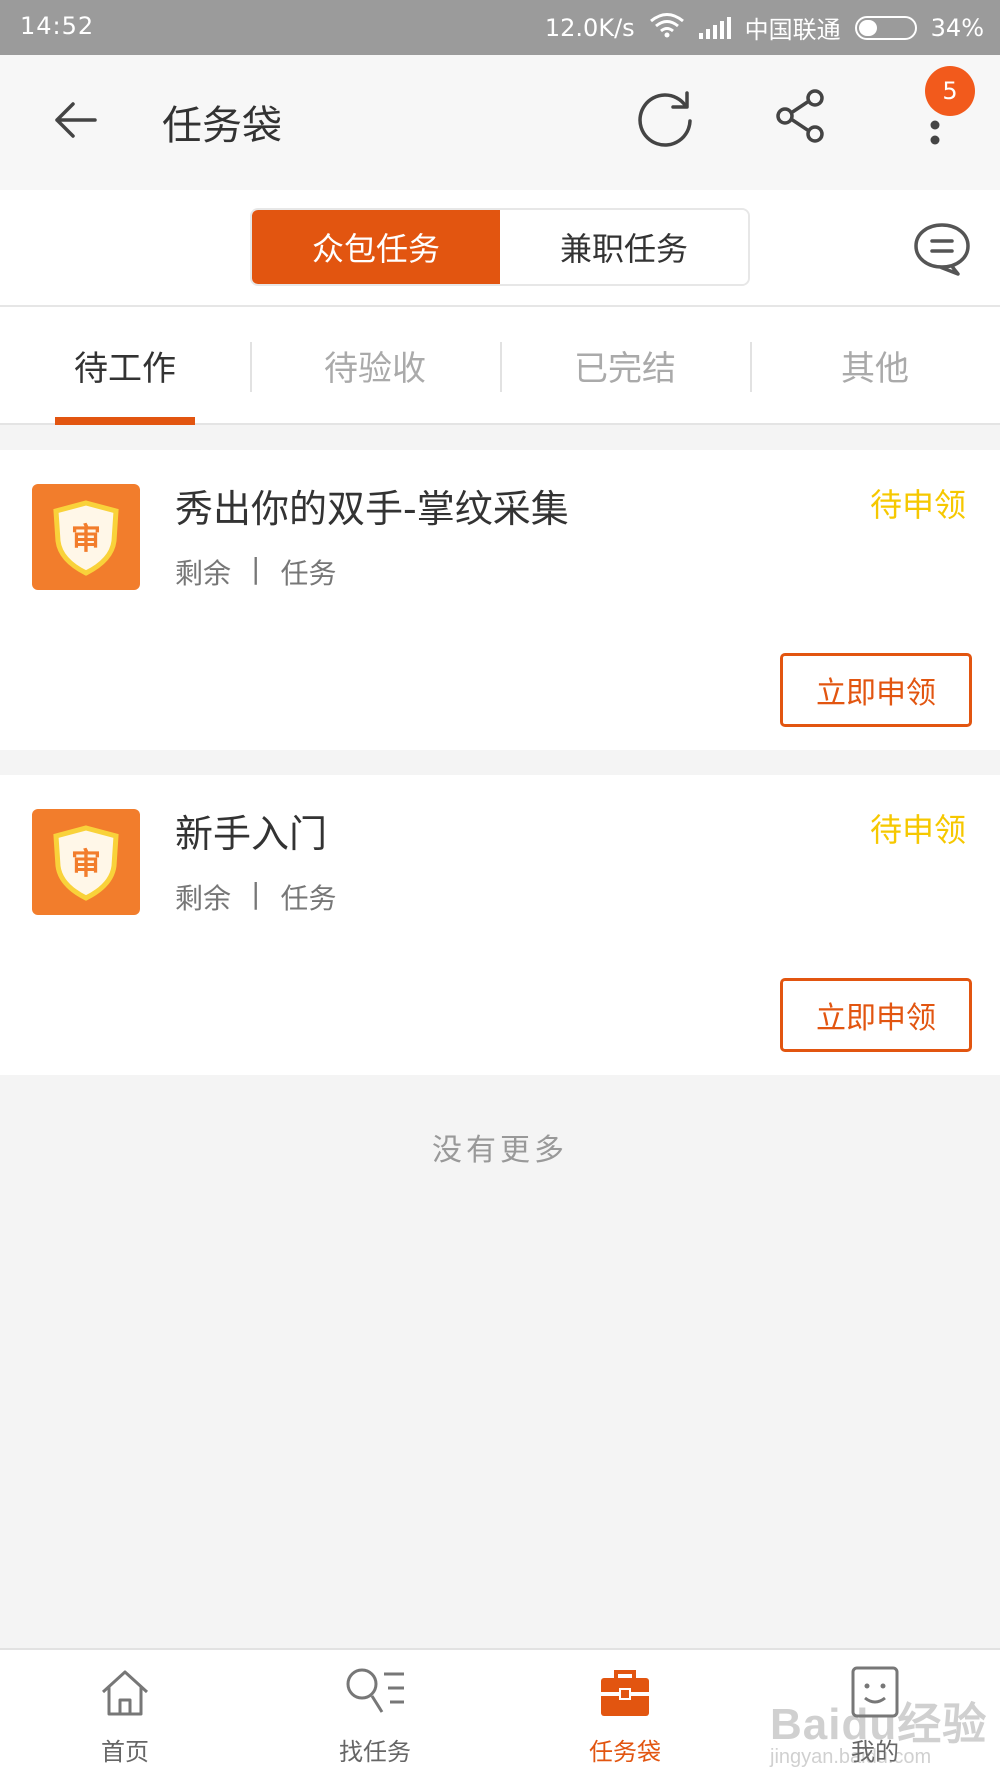 The width and height of the screenshot is (1000, 1778). What do you see at coordinates (375, 1752) in the screenshot?
I see `nav-label: 找任务` at bounding box center [375, 1752].